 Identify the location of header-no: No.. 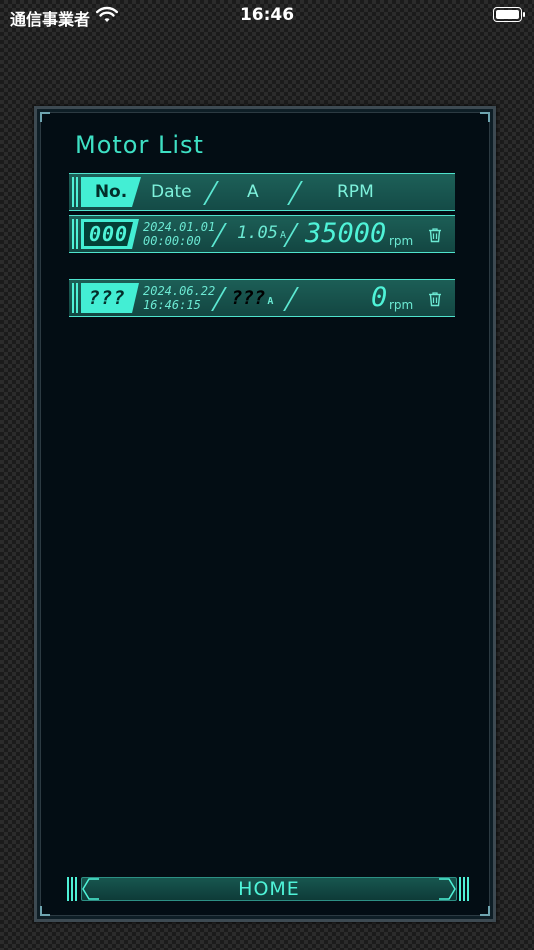
(111, 192).